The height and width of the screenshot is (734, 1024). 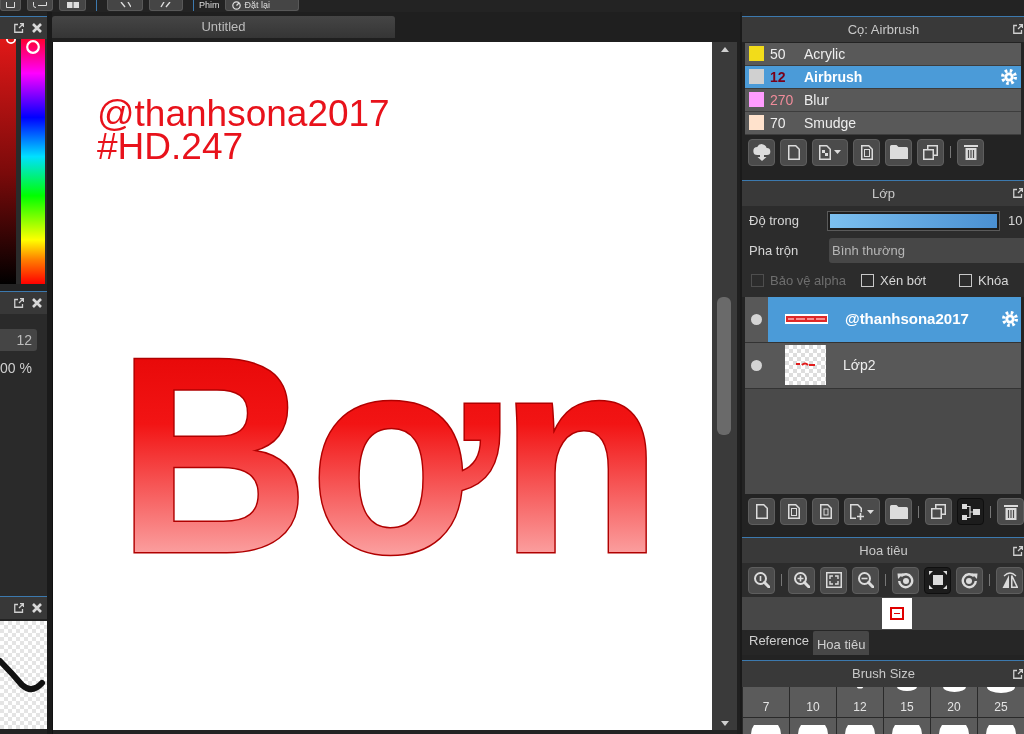 I want to click on undo-button, so click(x=125, y=5).